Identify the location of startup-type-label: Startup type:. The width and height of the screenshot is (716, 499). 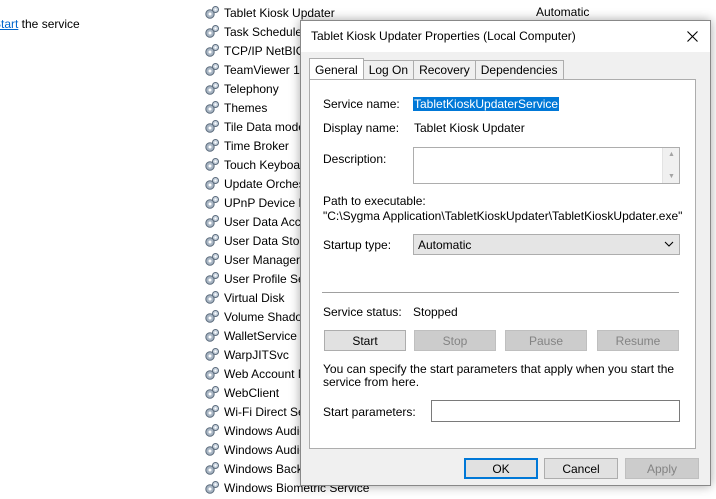
(357, 245).